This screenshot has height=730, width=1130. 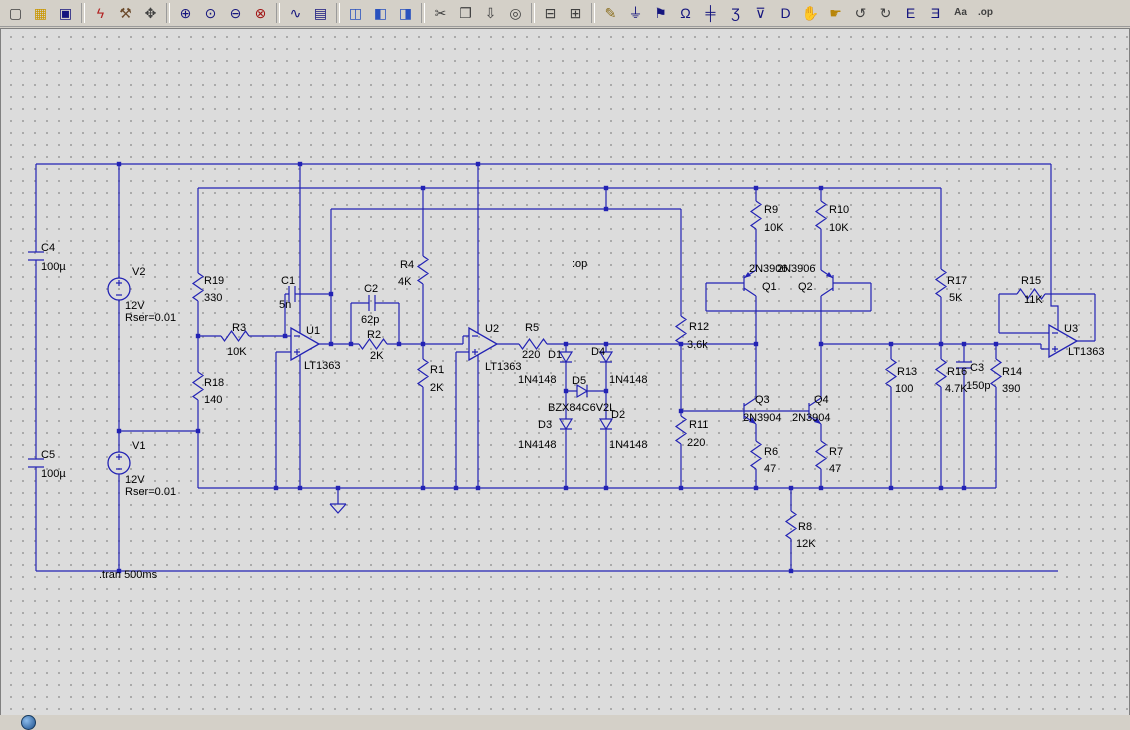 What do you see at coordinates (210, 13) in the screenshot?
I see `zoom-area-button: ⊙` at bounding box center [210, 13].